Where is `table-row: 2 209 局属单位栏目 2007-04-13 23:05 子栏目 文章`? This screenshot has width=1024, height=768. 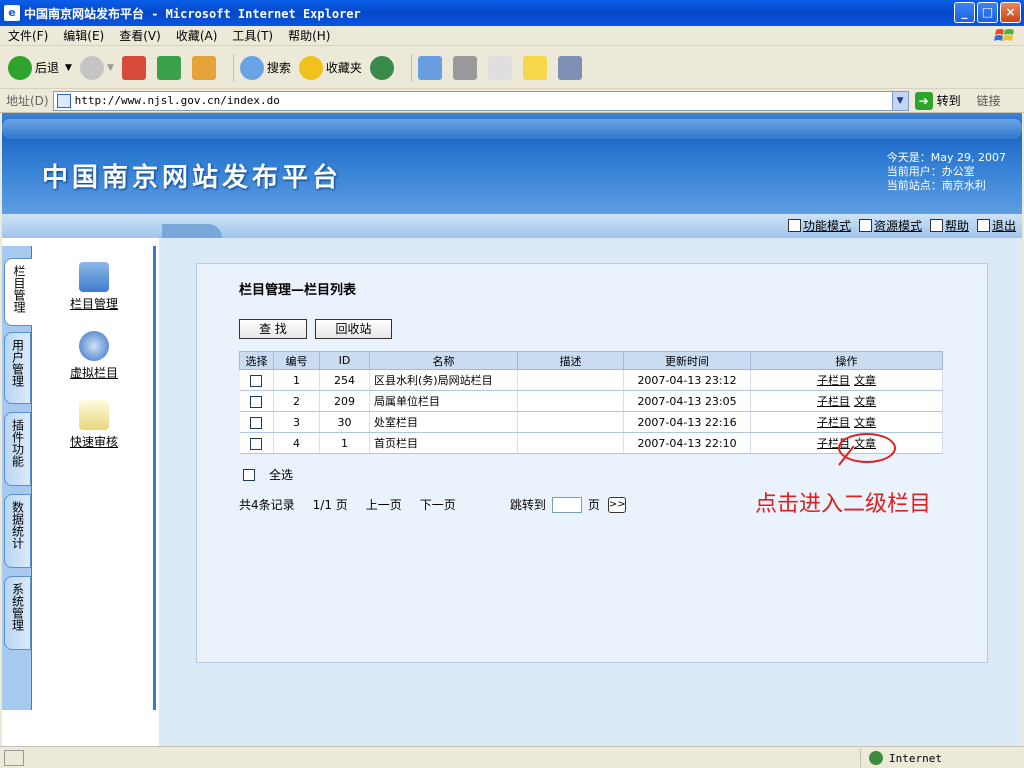
table-row: 2 209 局属单位栏目 2007-04-13 23:05 子栏目 文章 is located at coordinates (591, 401).